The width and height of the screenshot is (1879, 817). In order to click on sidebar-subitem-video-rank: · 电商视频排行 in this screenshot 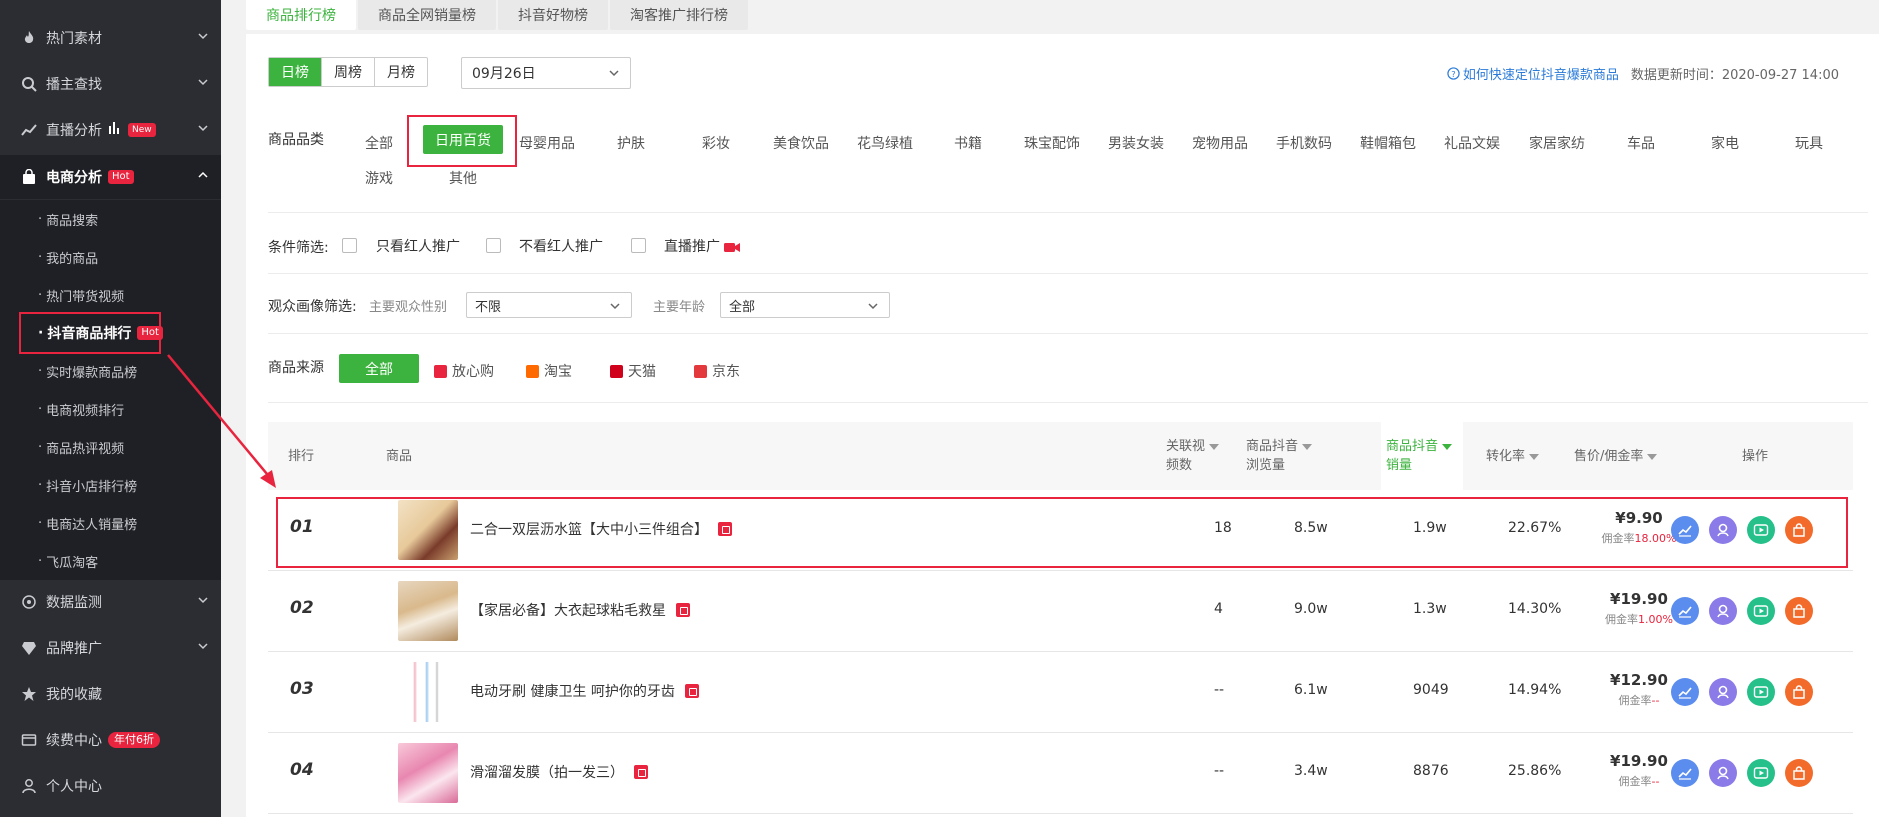, I will do `click(110, 409)`.